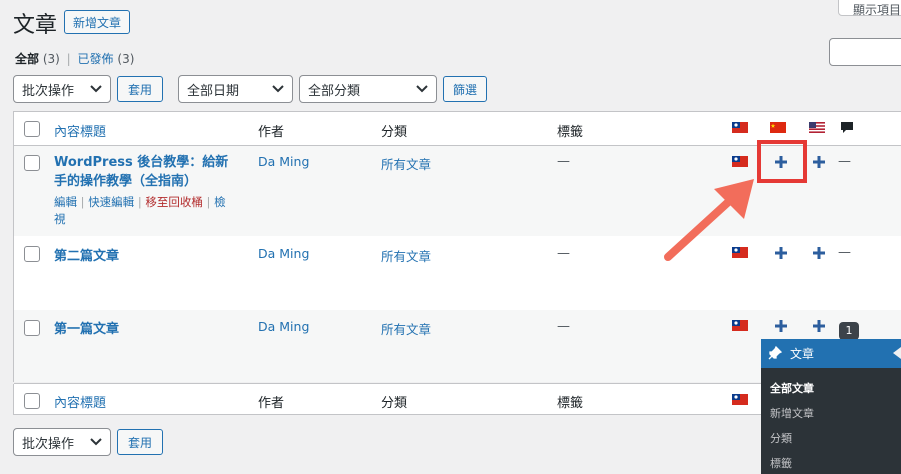 The width and height of the screenshot is (901, 474). Describe the element at coordinates (792, 413) in the screenshot. I see `submenu-add-new: 新增文章` at that location.